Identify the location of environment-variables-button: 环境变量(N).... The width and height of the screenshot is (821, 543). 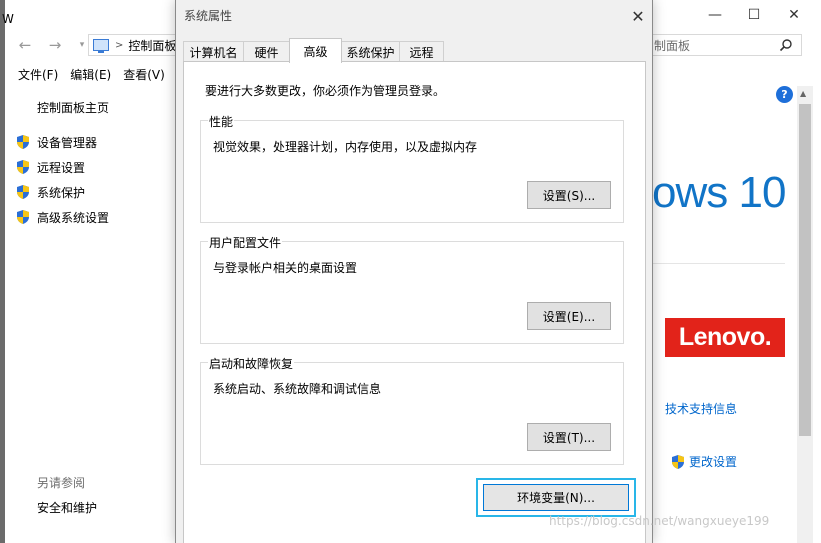
(556, 497).